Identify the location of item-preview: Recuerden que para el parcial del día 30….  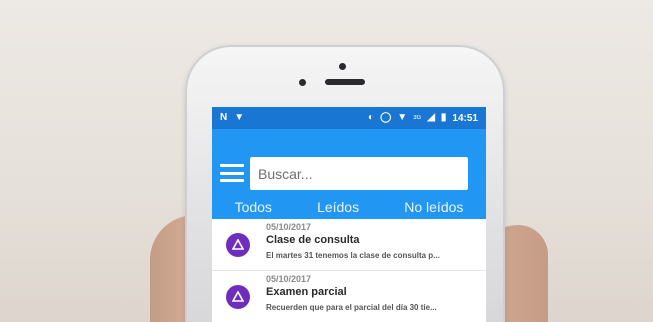
(351, 307).